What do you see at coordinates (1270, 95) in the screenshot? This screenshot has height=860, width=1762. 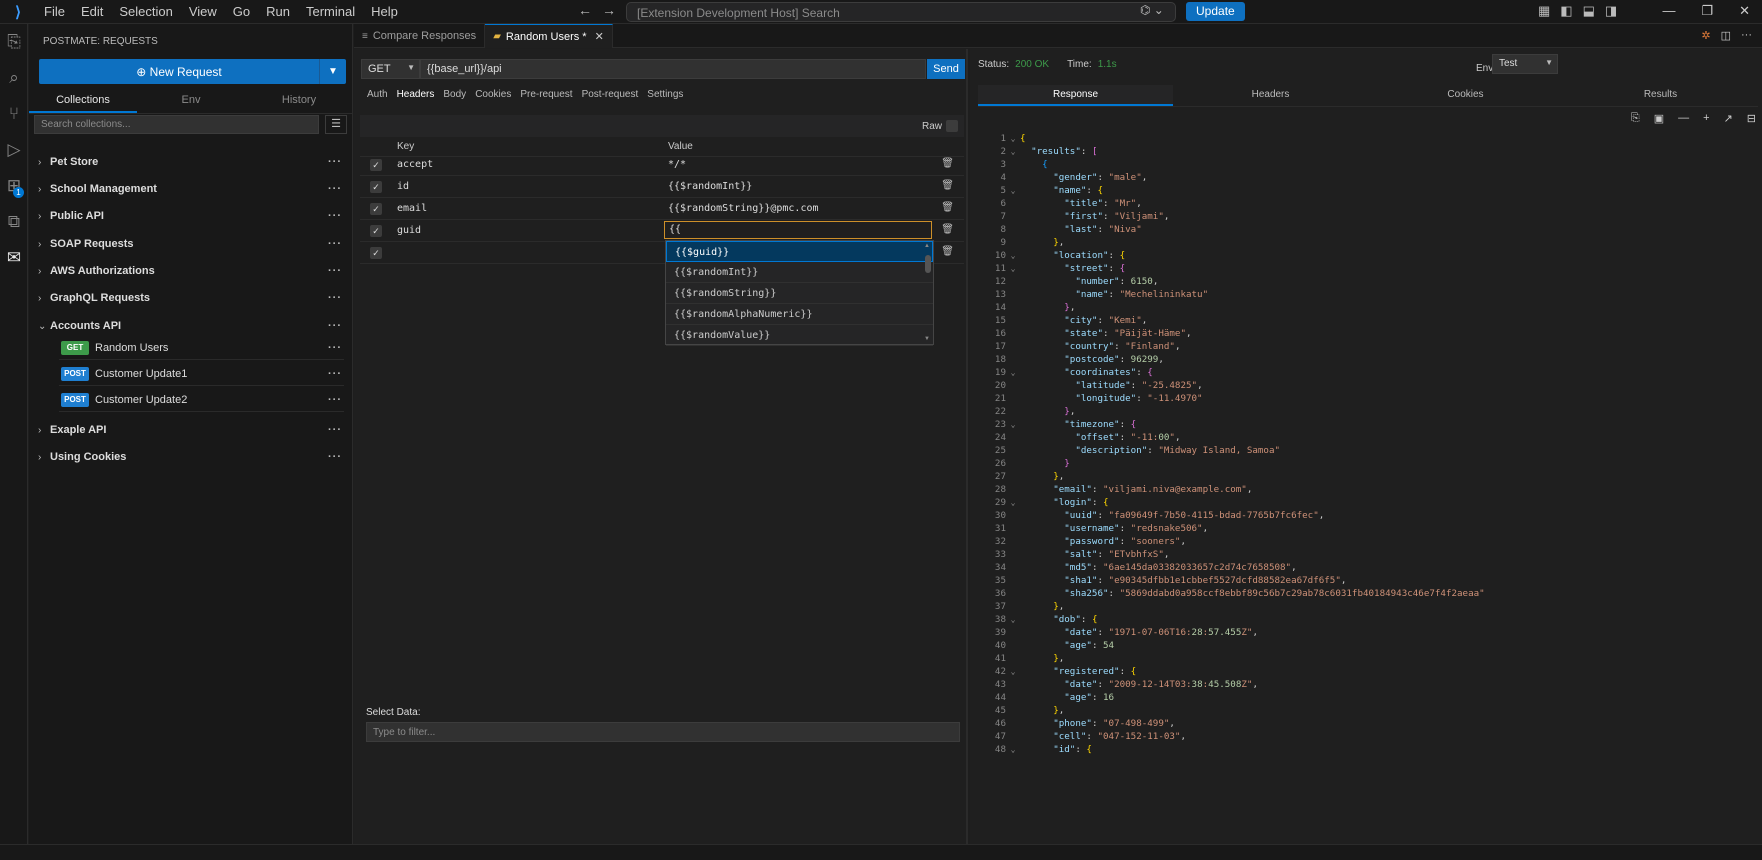 I see `tab-response-headers: Headers` at bounding box center [1270, 95].